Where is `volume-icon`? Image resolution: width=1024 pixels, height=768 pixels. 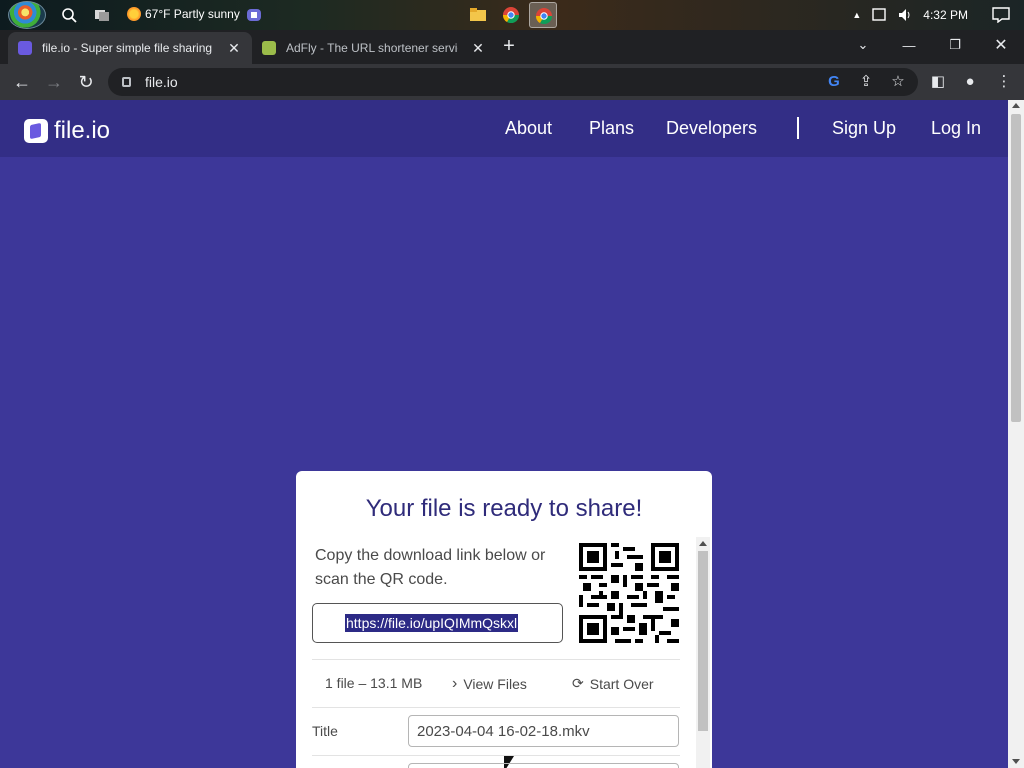
volume-icon is located at coordinates (905, 15).